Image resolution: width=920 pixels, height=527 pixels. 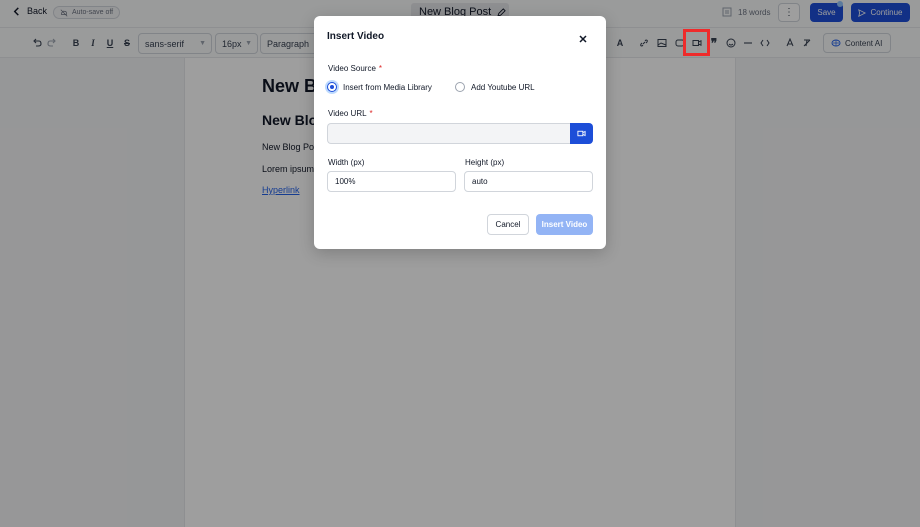 What do you see at coordinates (485, 162) in the screenshot?
I see `height-label: Height (px)` at bounding box center [485, 162].